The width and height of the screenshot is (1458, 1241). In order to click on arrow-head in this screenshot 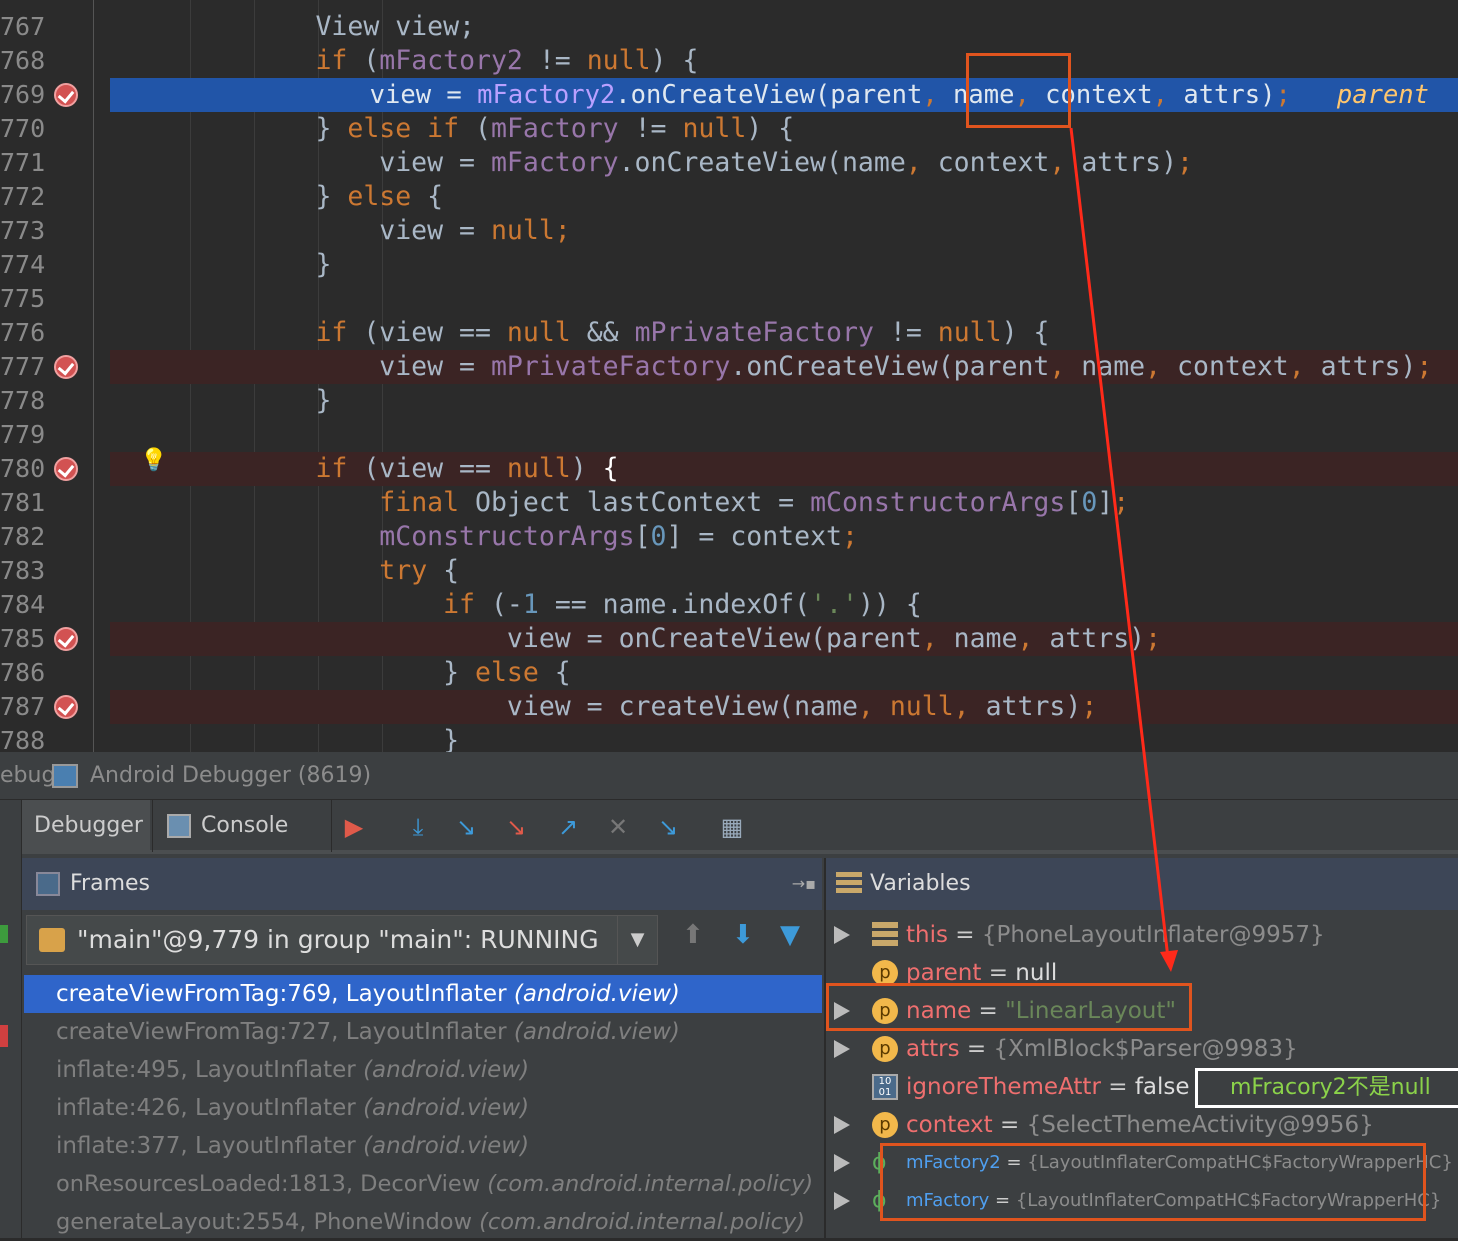, I will do `click(1169, 961)`.